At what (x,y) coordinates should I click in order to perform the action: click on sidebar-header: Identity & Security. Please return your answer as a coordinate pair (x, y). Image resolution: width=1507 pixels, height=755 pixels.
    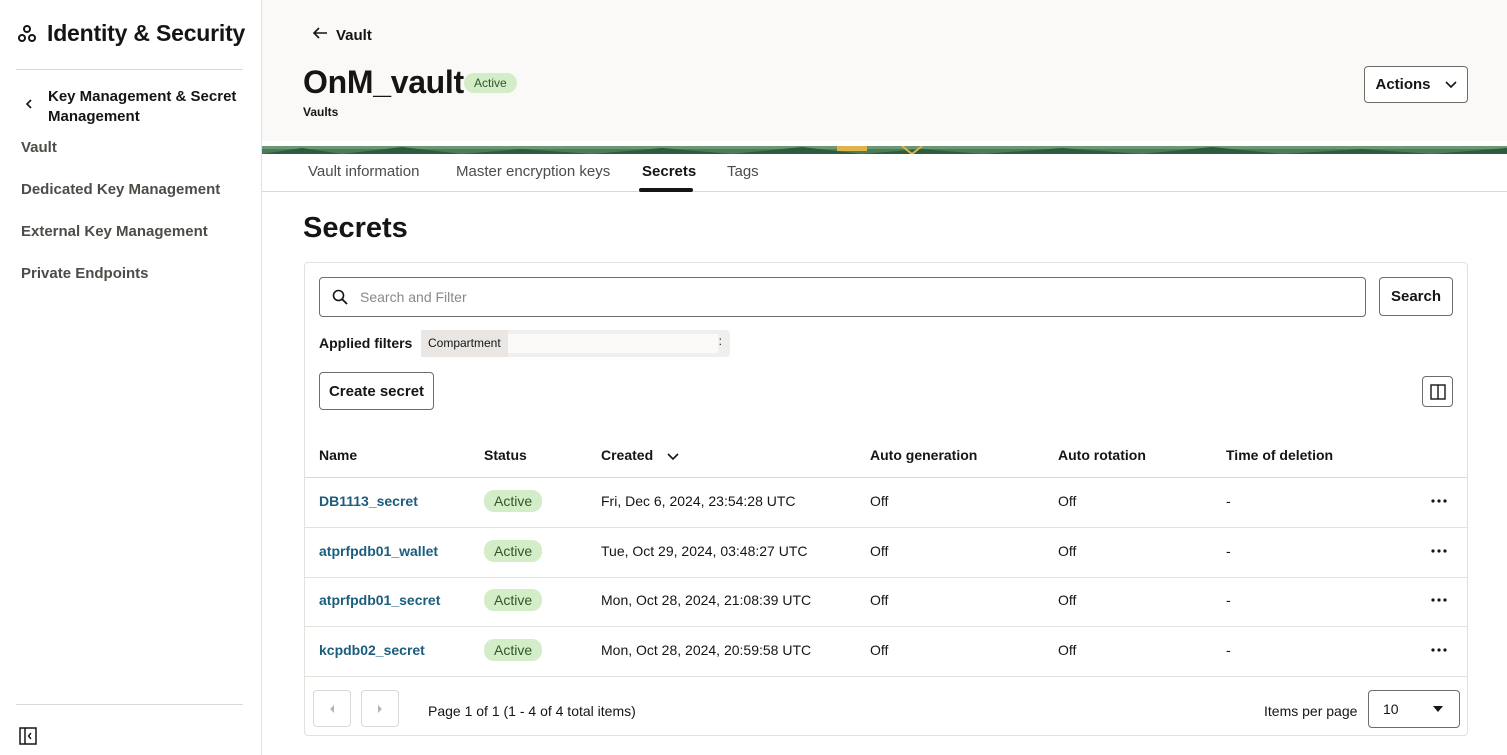
    Looking at the image, I should click on (131, 33).